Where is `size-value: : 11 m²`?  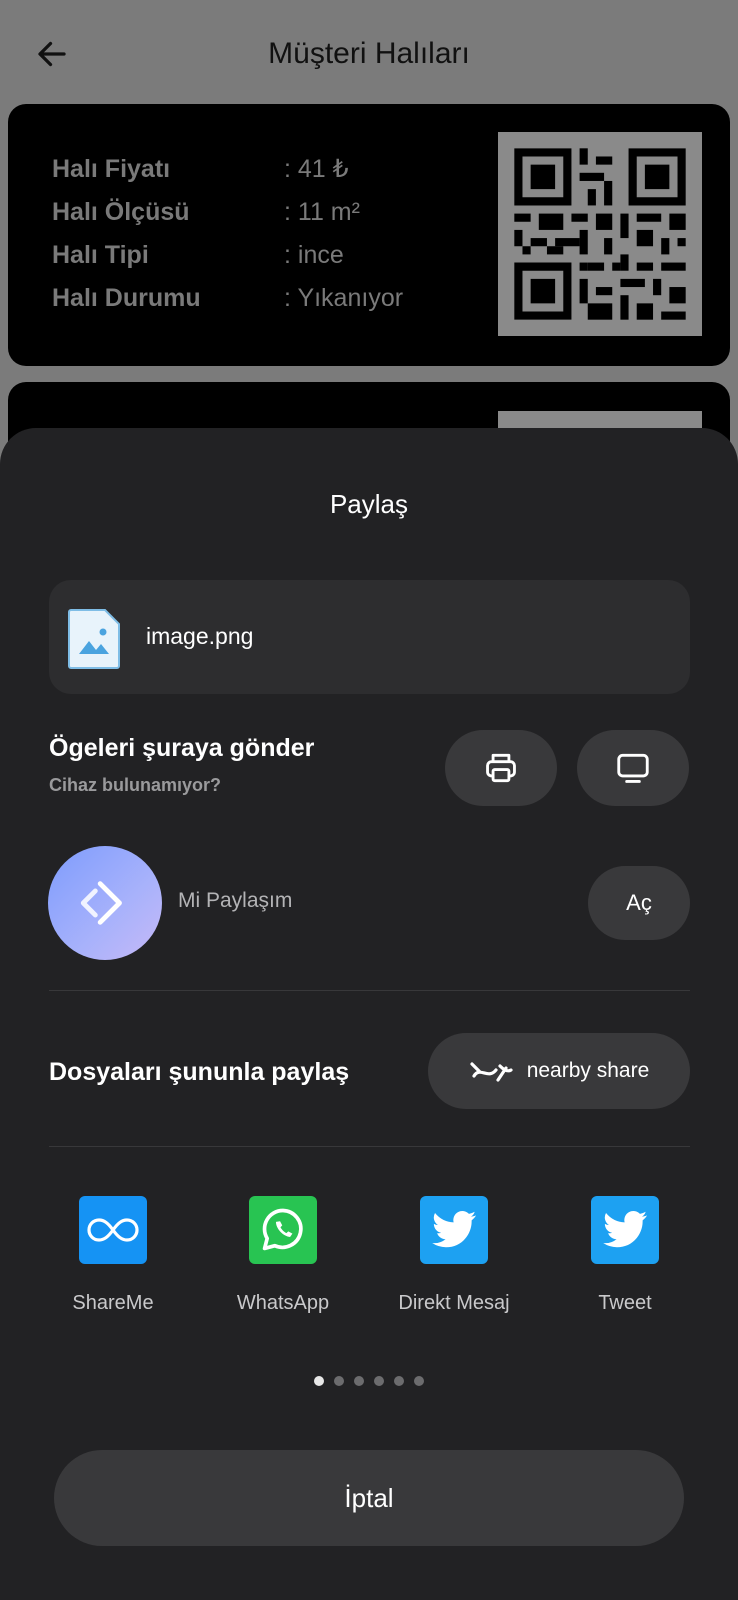 size-value: : 11 m² is located at coordinates (322, 212).